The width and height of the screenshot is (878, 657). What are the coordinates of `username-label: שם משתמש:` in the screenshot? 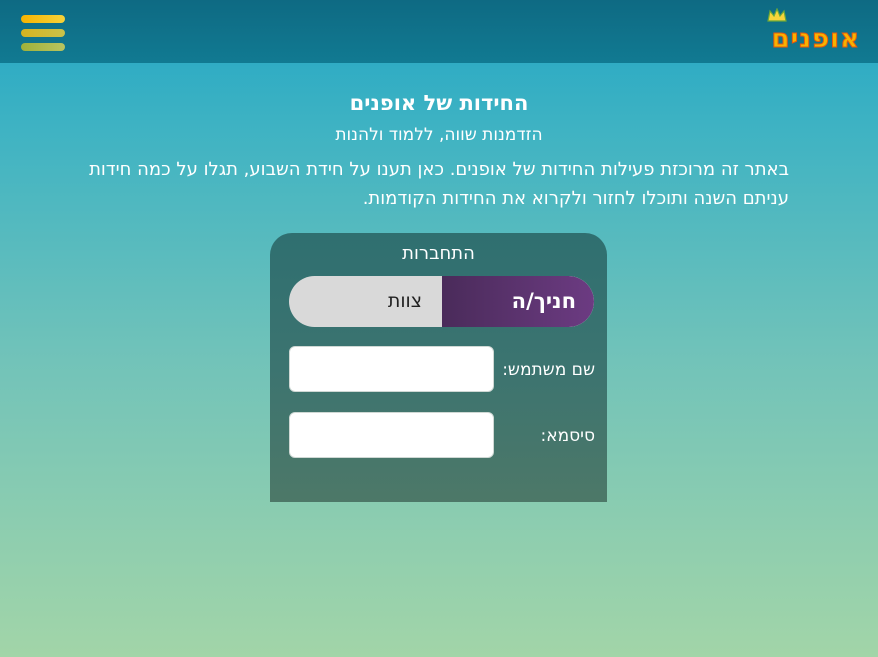 It's located at (548, 370).